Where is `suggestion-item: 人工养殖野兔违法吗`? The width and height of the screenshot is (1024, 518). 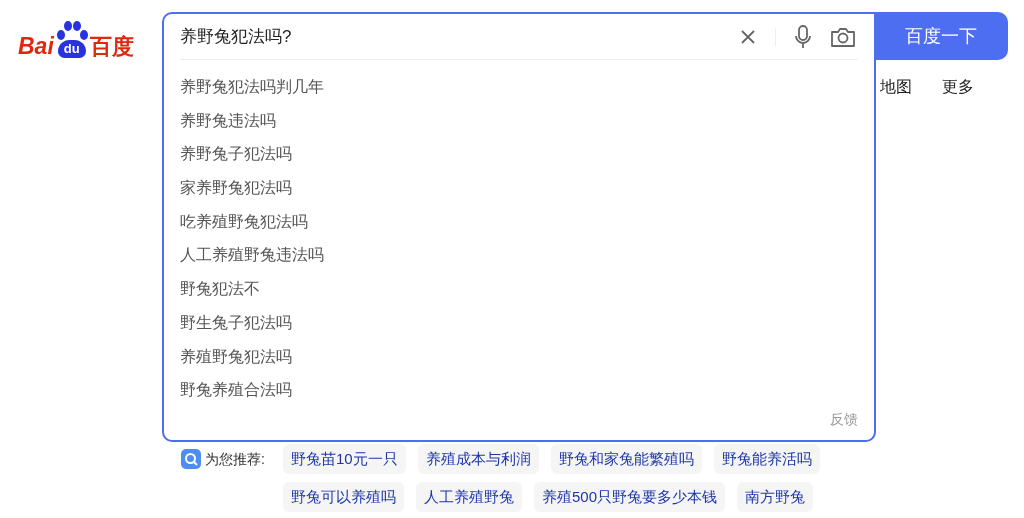
suggestion-item: 人工养殖野兔违法吗 is located at coordinates (519, 255).